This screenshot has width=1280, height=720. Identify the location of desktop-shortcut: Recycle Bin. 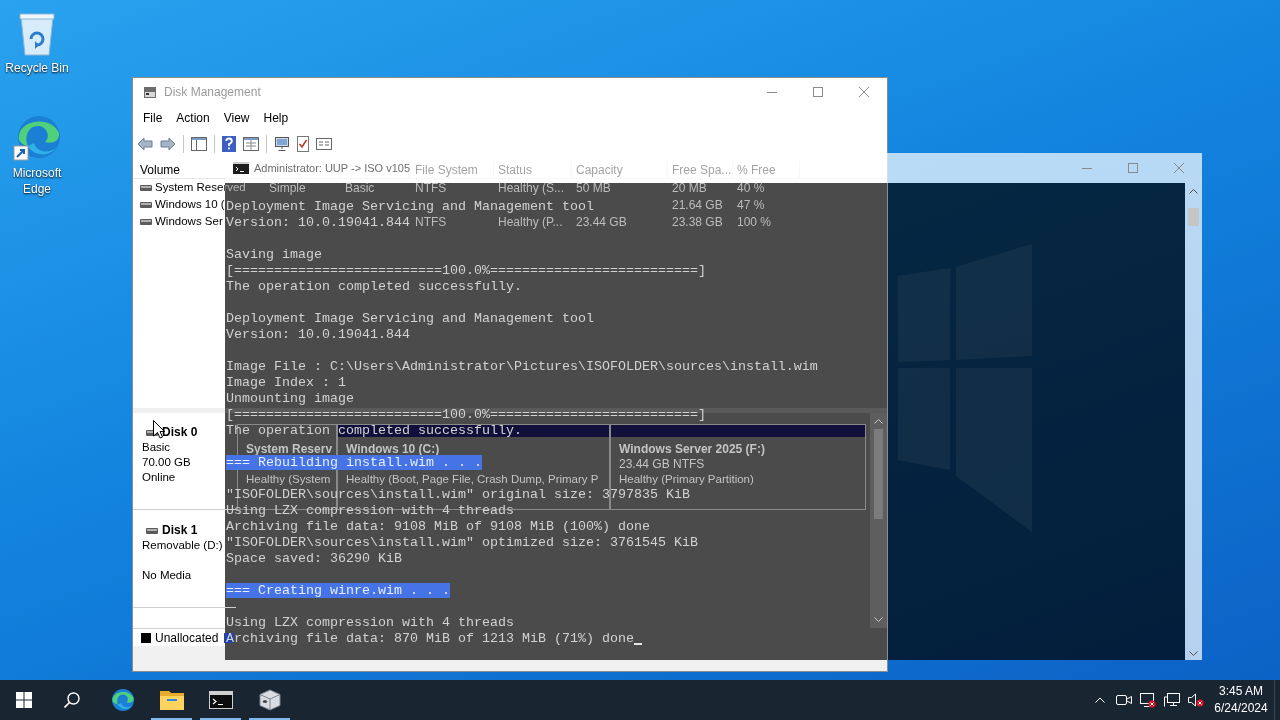
(37, 43).